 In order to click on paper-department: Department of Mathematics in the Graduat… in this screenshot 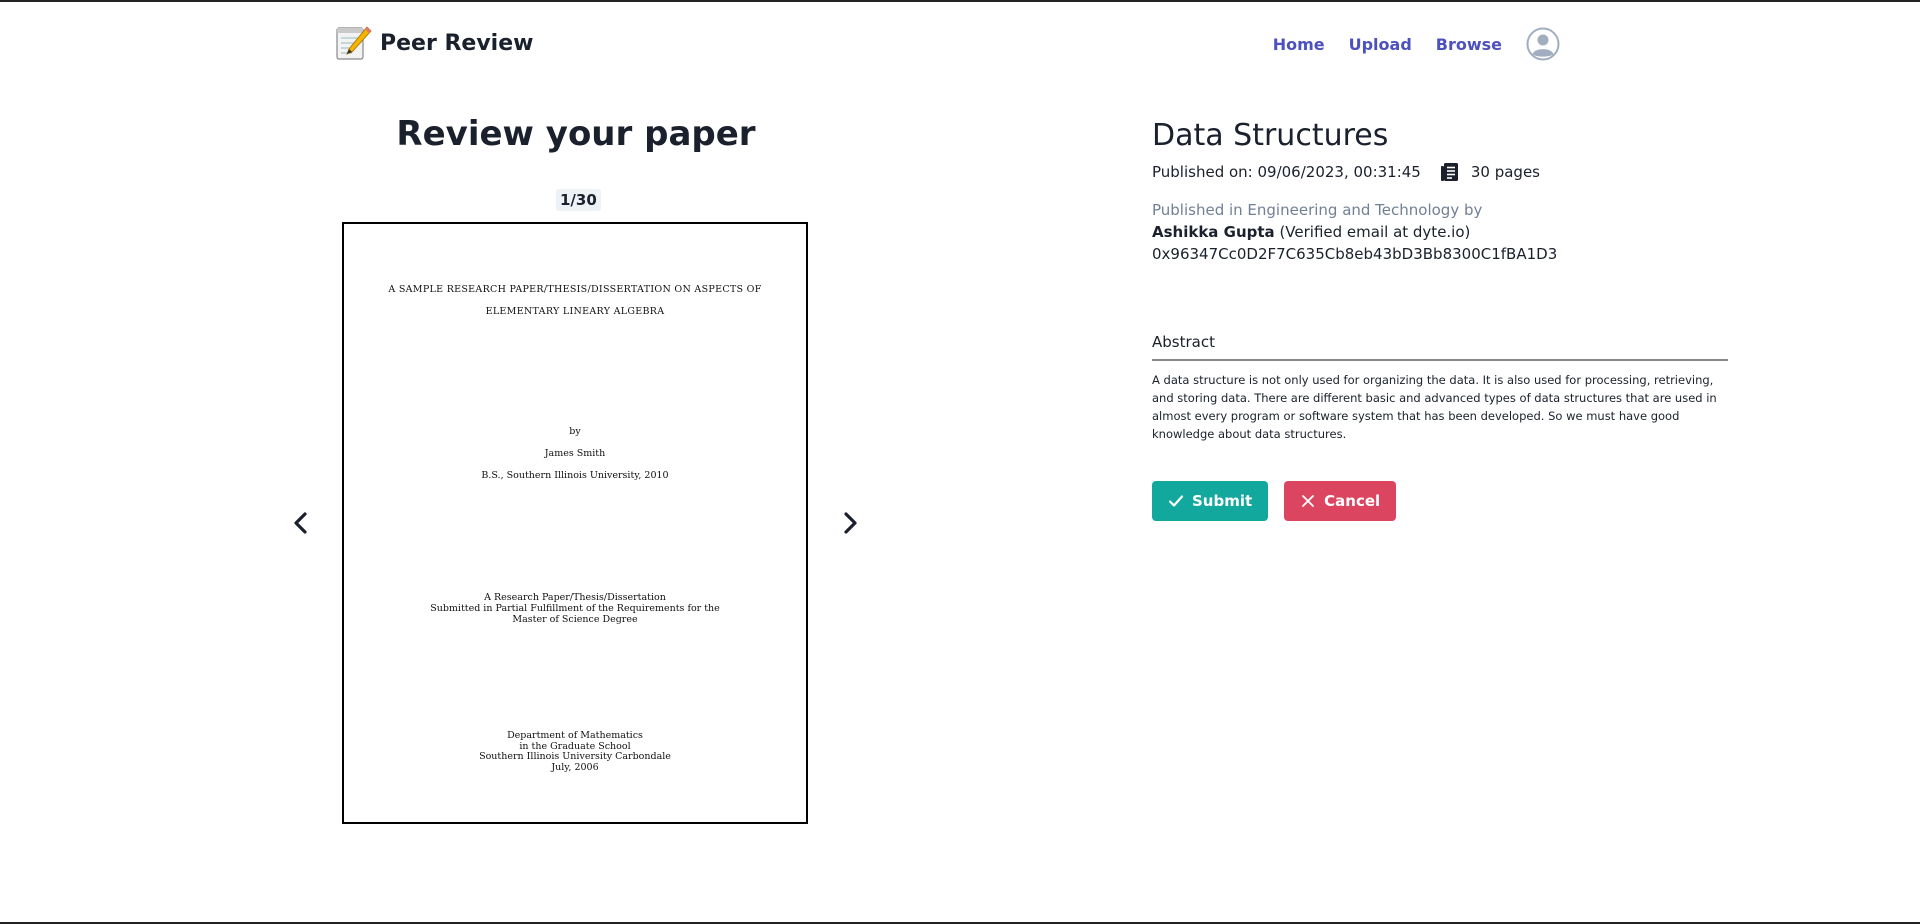, I will do `click(575, 751)`.